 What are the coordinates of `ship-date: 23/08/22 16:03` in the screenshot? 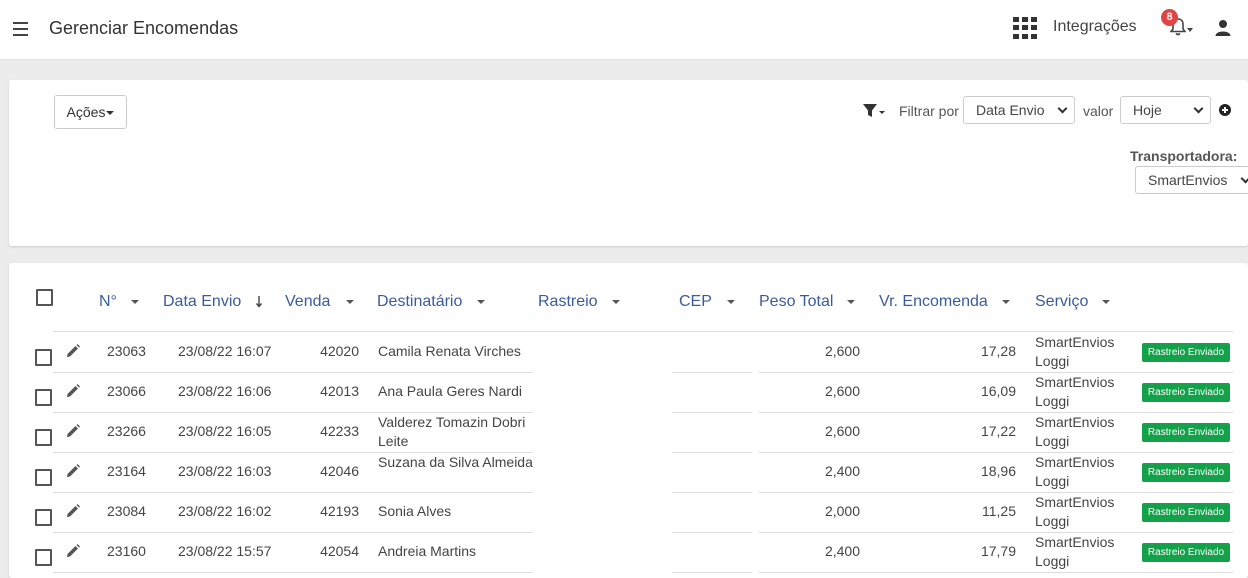 It's located at (225, 471).